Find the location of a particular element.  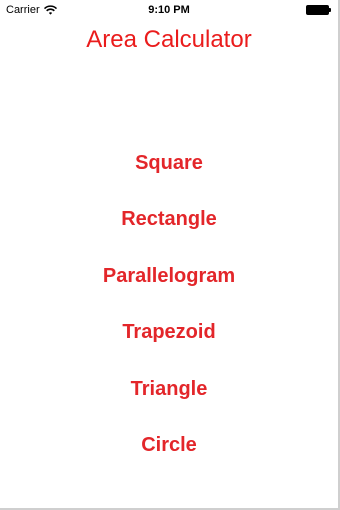

status-bar: Carrier 9:10 PM is located at coordinates (169, 10).